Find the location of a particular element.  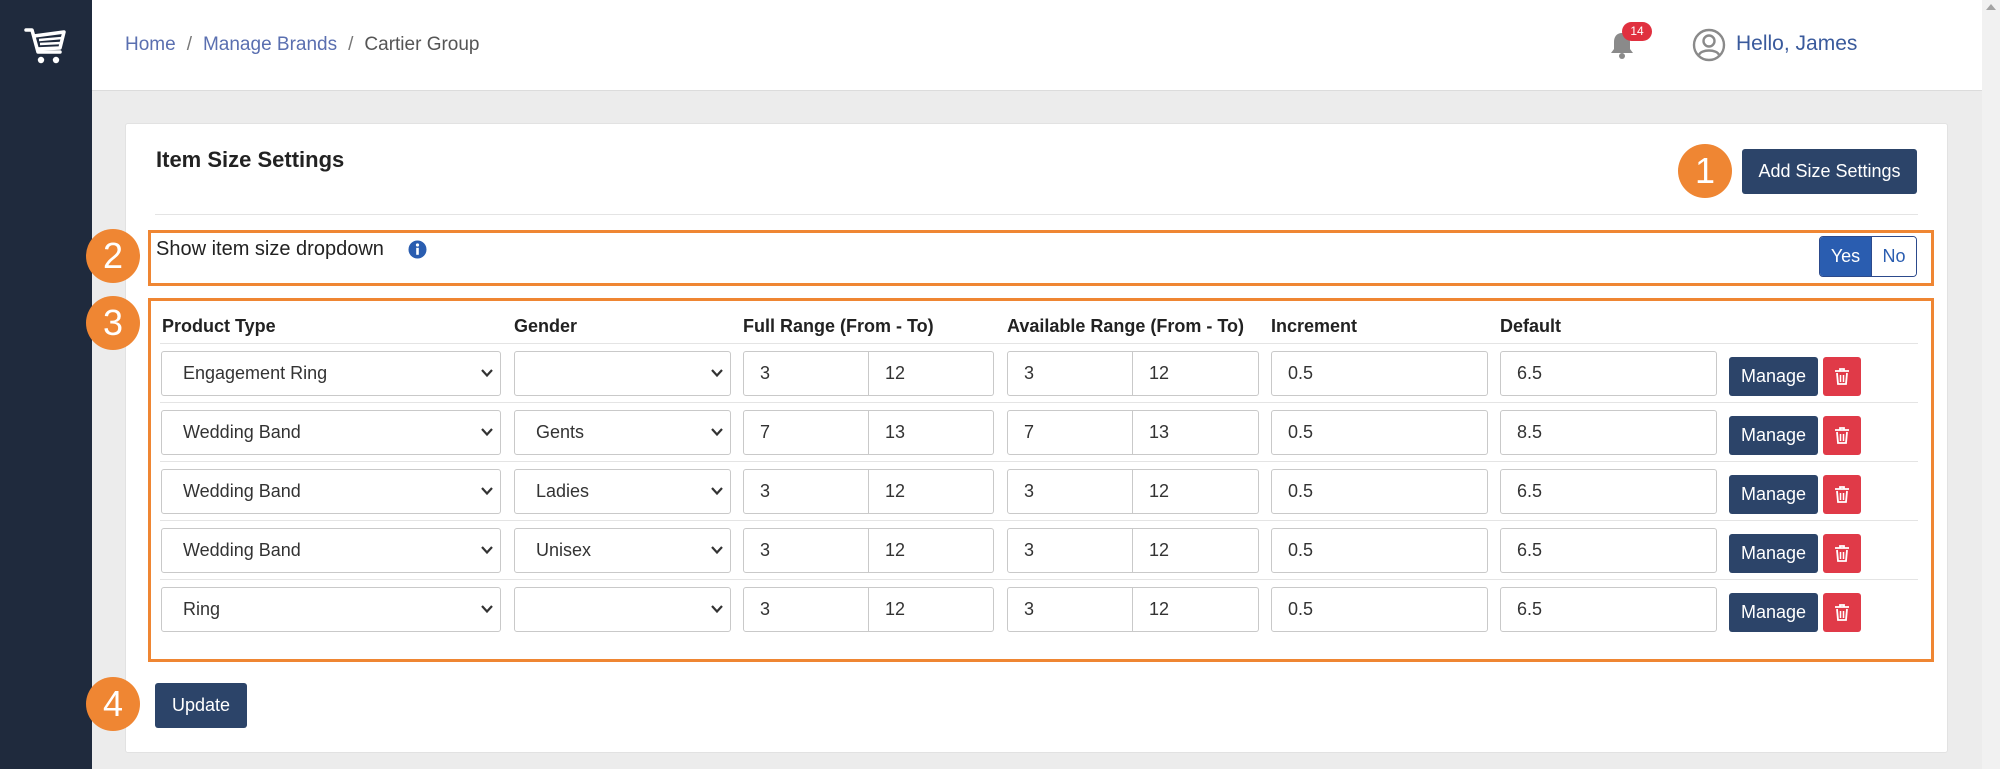

product-type-select: Engagement Ring is located at coordinates (331, 373).